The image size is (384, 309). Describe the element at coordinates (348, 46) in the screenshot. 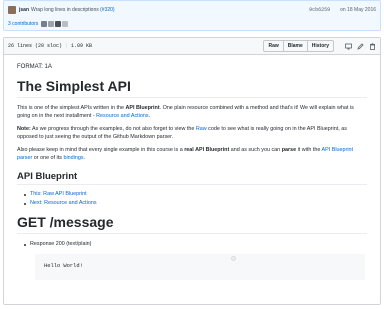

I see `desktop-icon` at that location.